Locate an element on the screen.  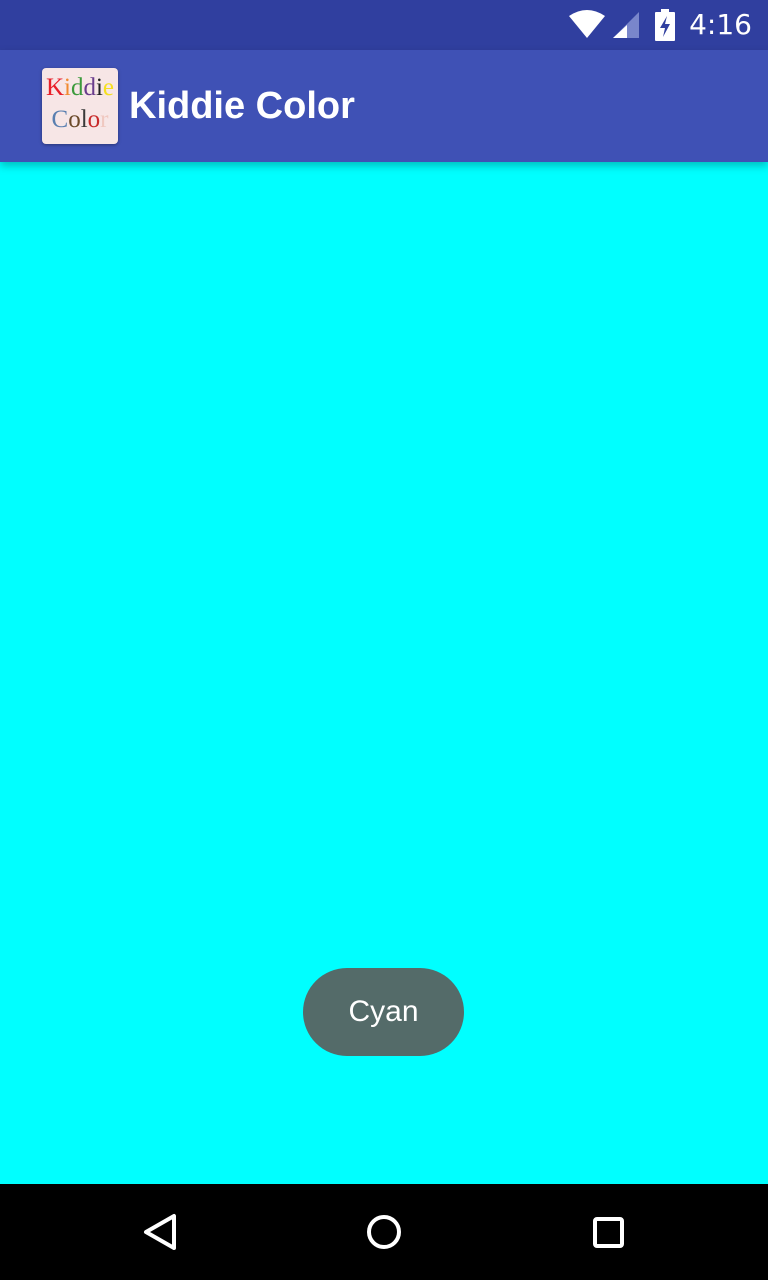
logo-letter: l is located at coordinates (84, 119).